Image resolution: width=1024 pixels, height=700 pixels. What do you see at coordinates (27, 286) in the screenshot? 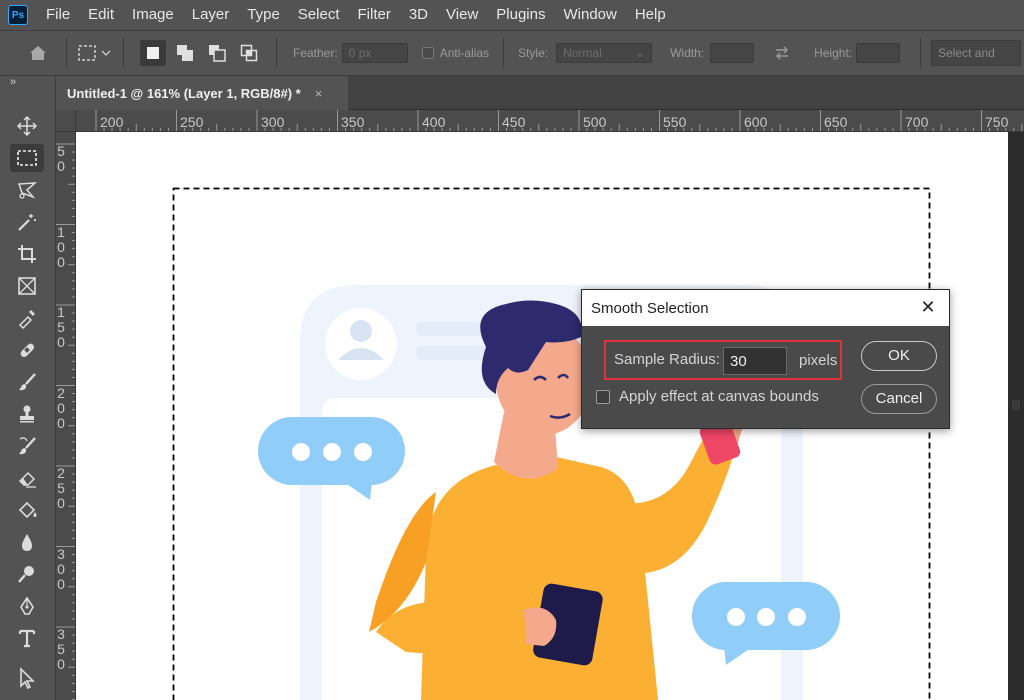
I see `frame-tool-icon` at bounding box center [27, 286].